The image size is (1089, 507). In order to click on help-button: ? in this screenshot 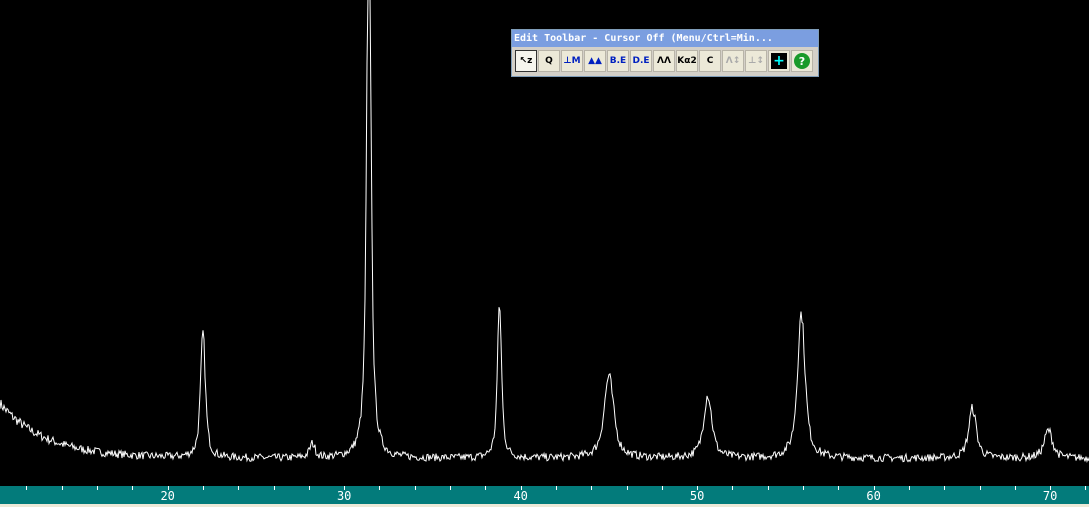, I will do `click(802, 61)`.